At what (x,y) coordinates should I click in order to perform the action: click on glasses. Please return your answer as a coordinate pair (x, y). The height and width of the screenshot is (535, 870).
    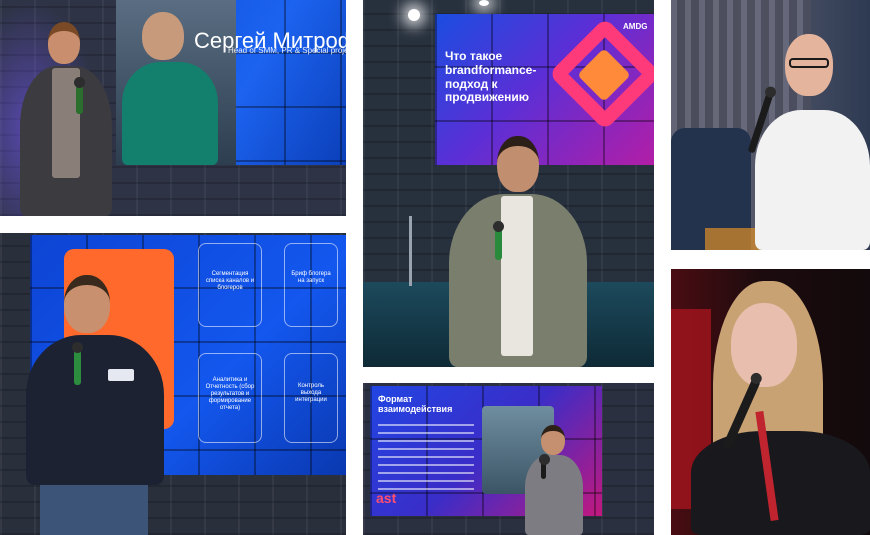
    Looking at the image, I should click on (809, 63).